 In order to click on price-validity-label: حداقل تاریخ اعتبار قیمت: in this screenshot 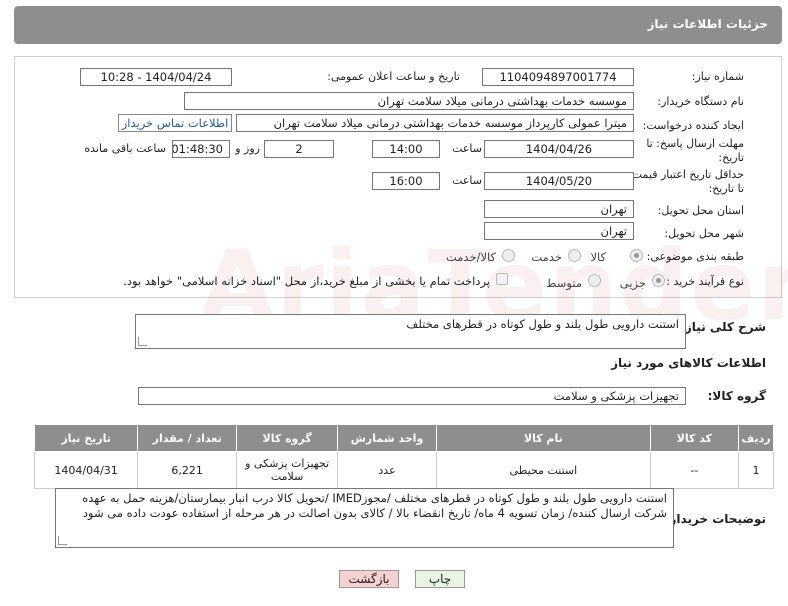, I will do `click(686, 174)`.